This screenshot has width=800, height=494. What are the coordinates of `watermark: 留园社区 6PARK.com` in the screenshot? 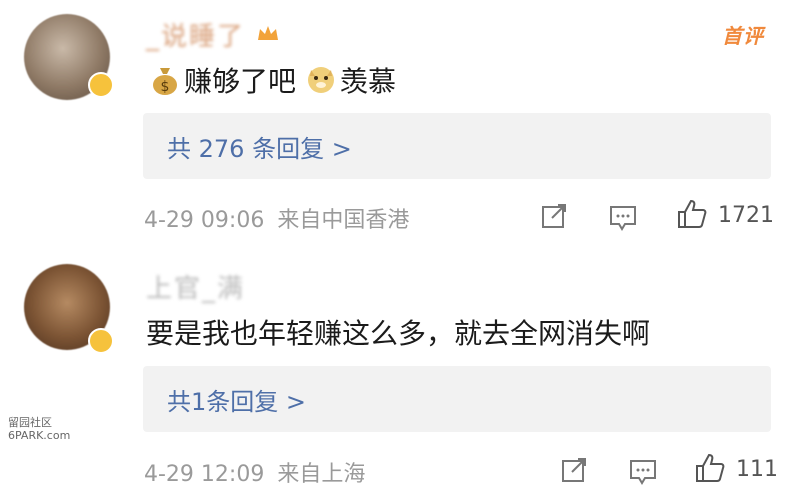 It's located at (39, 429).